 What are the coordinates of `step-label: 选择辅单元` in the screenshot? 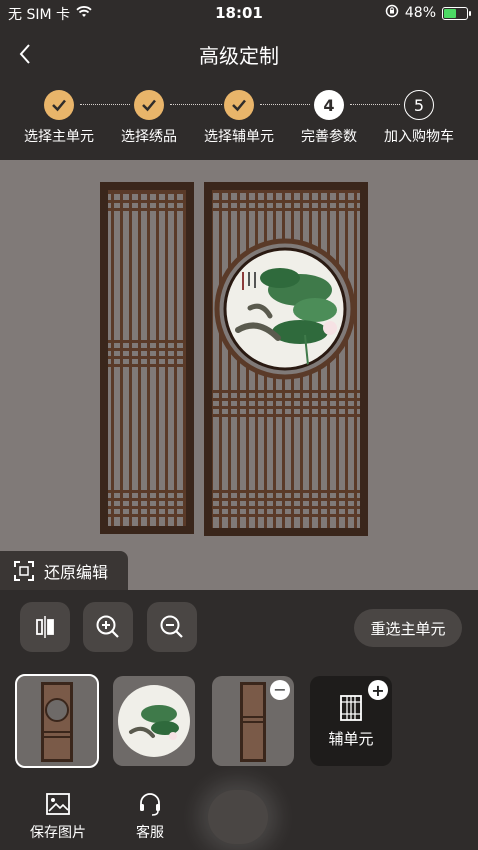 It's located at (239, 137).